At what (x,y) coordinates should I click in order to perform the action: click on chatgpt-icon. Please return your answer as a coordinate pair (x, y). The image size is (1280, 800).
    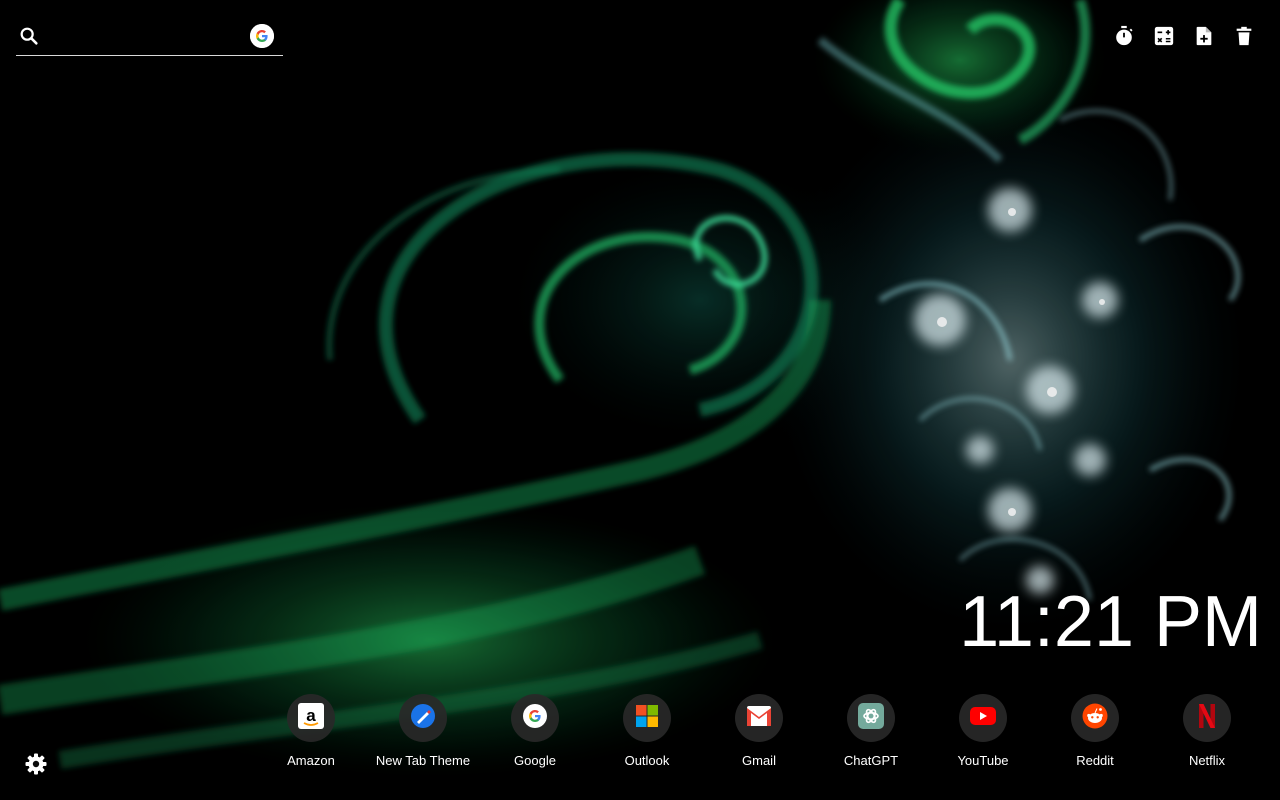
    Looking at the image, I should click on (871, 718).